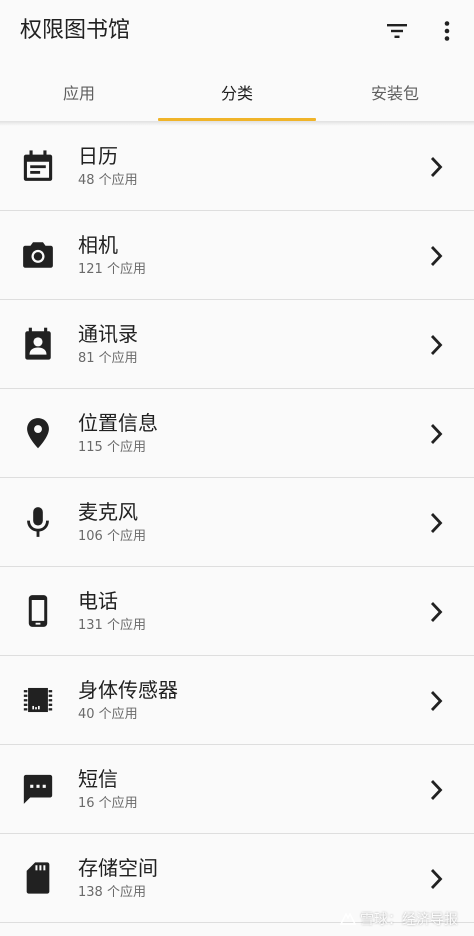  I want to click on list-item-title: 存储空间, so click(118, 868).